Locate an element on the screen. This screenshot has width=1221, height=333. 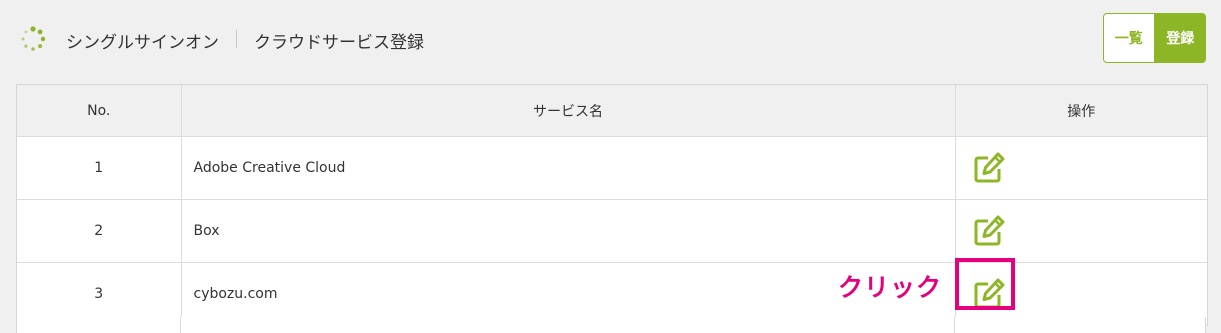
table-row-partial is located at coordinates (611, 325).